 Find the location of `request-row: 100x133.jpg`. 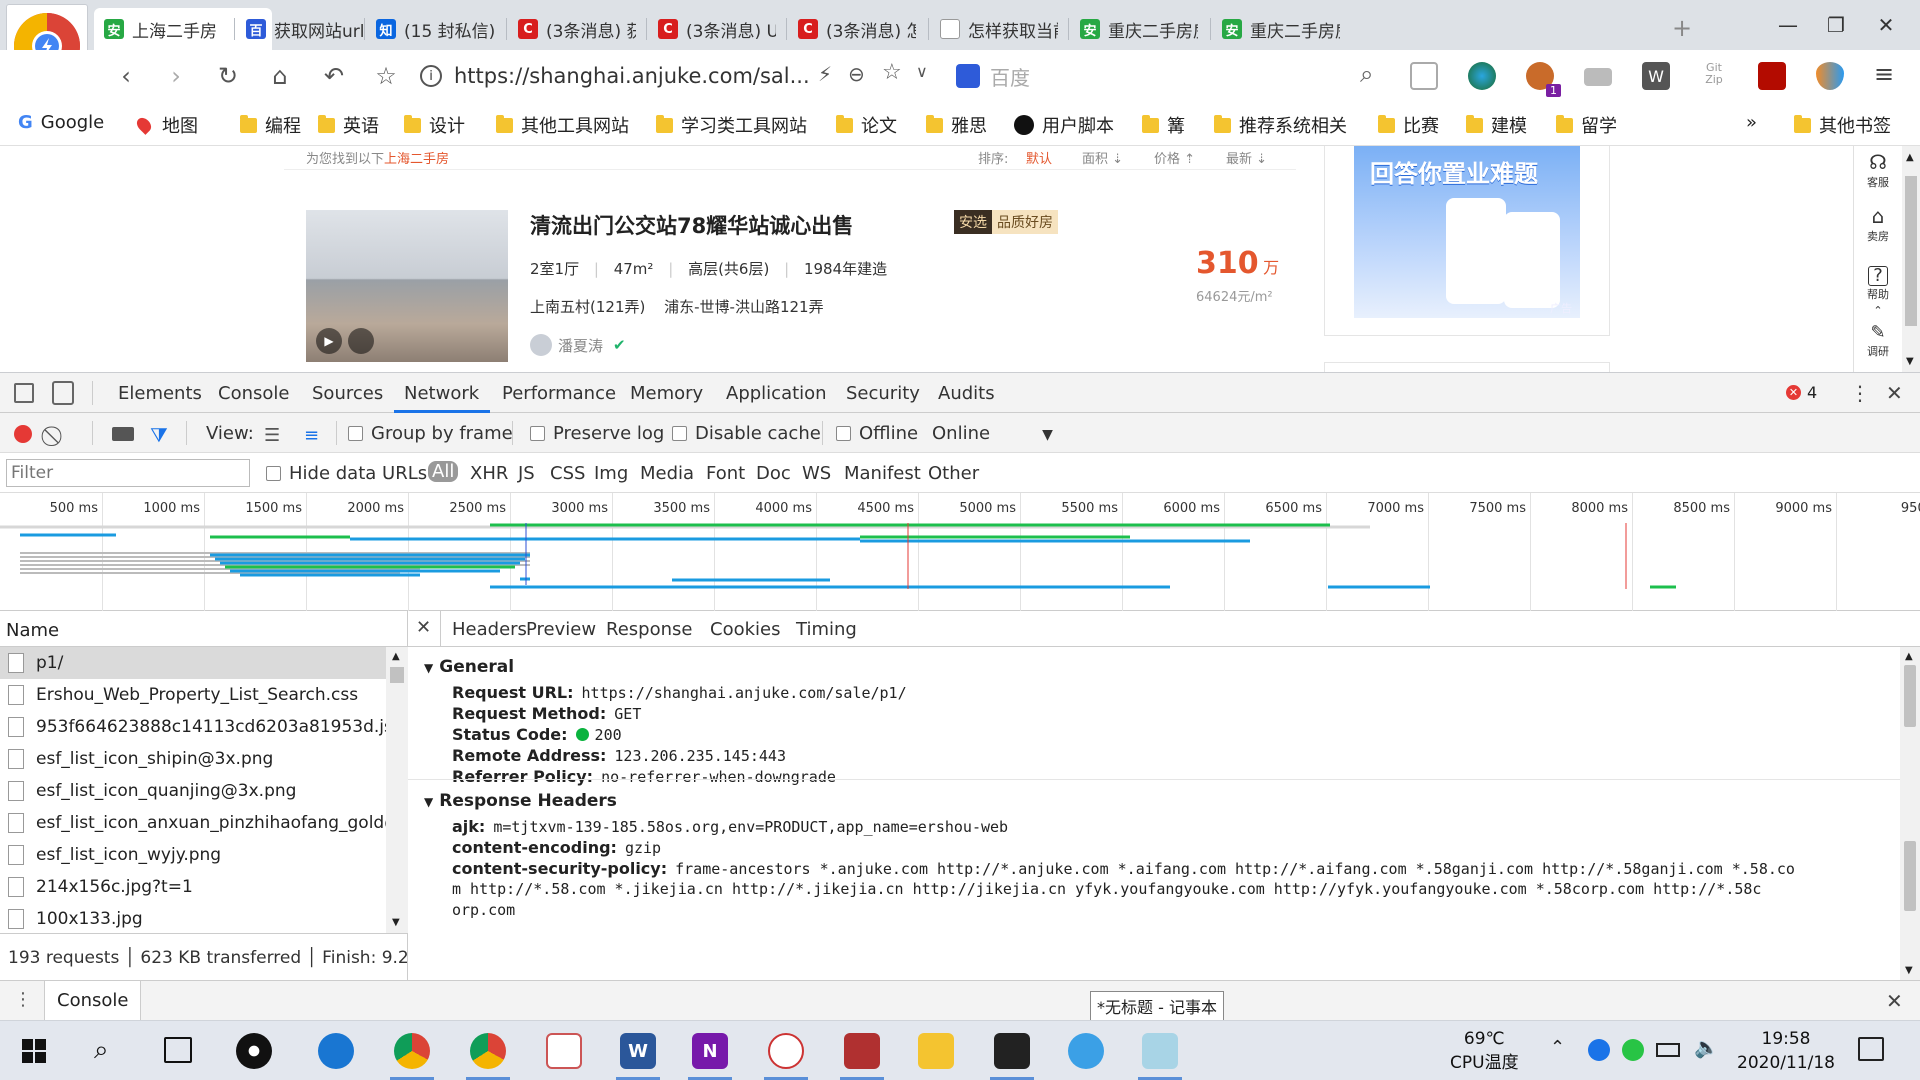

request-row: 100x133.jpg is located at coordinates (193, 919).